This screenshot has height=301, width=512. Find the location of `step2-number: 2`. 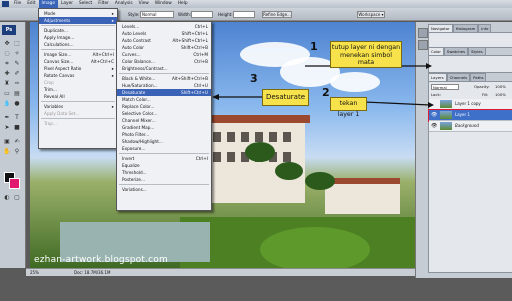

step2-number: 2 is located at coordinates (326, 92).